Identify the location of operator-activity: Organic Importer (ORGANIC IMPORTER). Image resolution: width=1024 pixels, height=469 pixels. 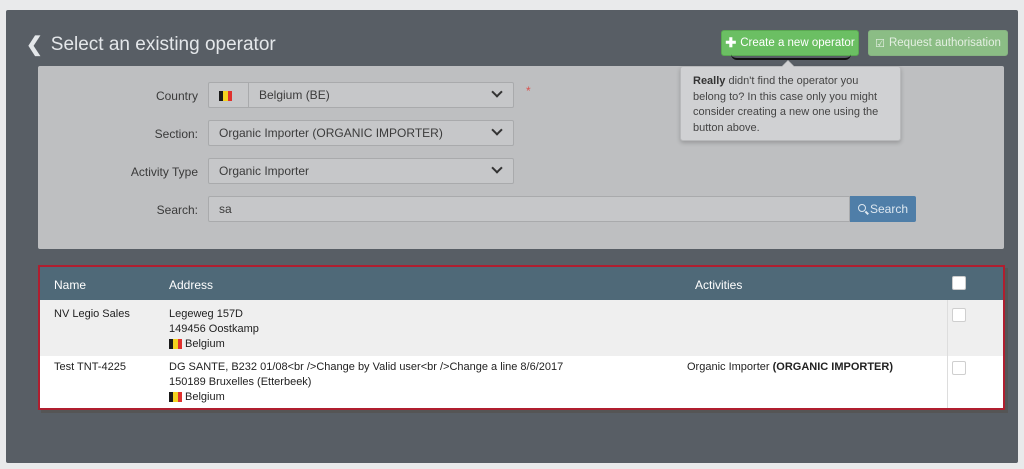
(790, 367).